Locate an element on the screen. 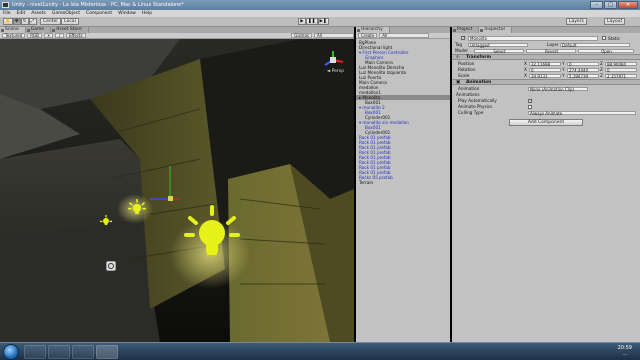 The width and height of the screenshot is (640, 360). color-mode-dropdown: RGB is located at coordinates (34, 35).